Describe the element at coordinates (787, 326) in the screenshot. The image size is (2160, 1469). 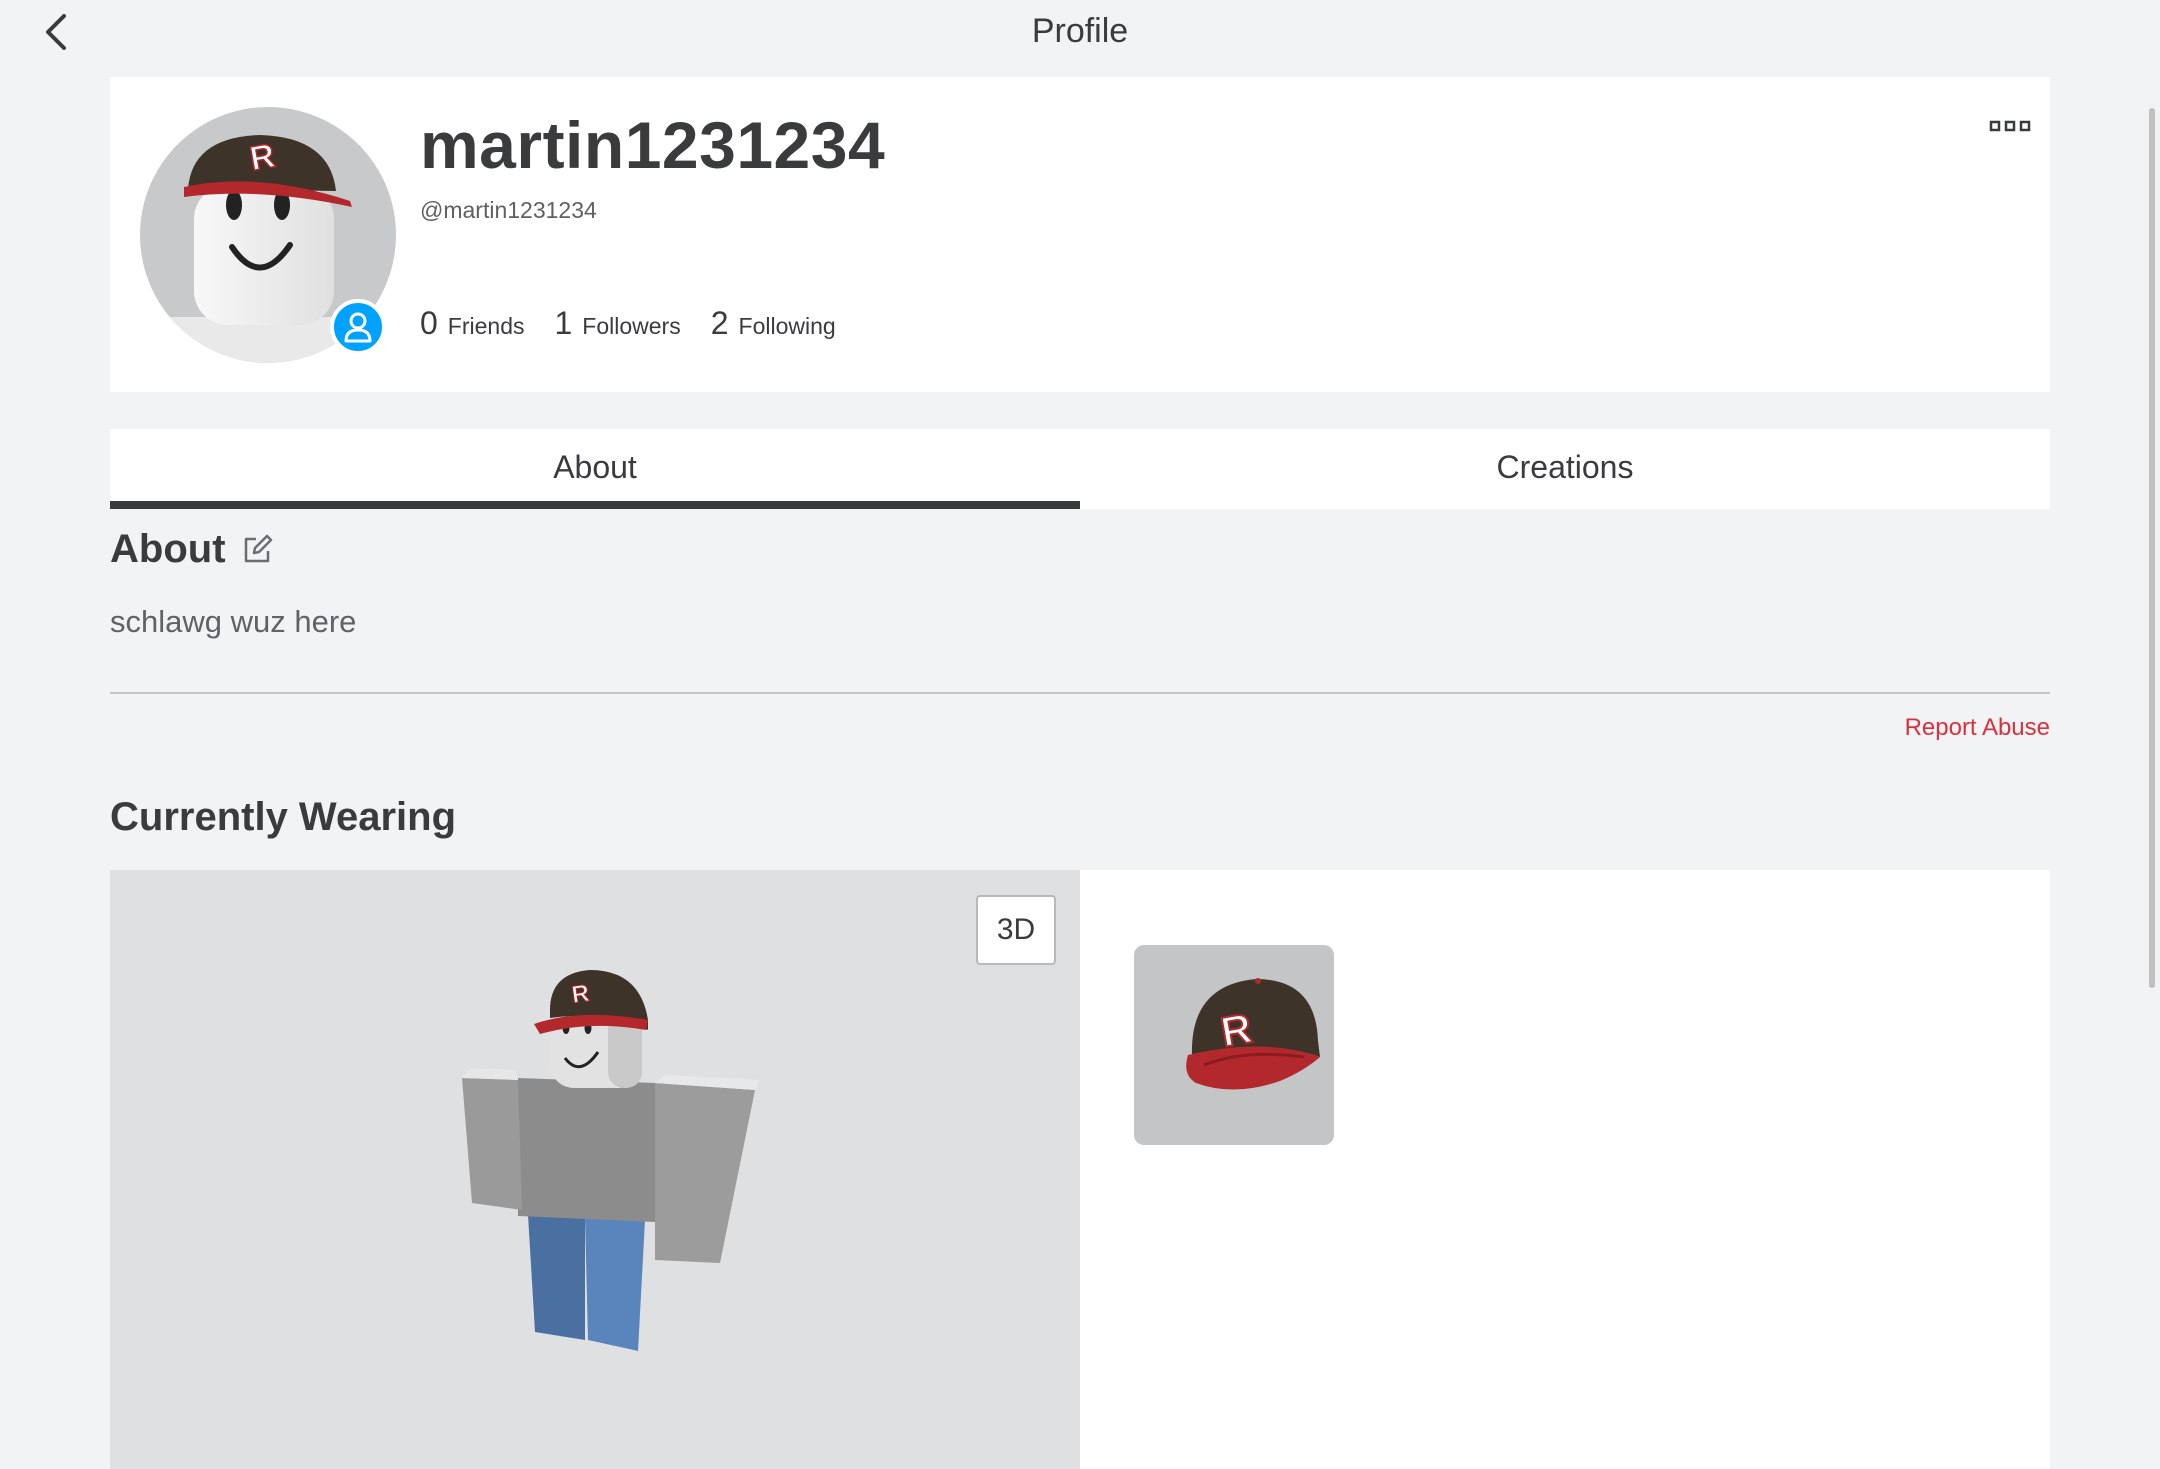
I see `following-label: Following` at that location.